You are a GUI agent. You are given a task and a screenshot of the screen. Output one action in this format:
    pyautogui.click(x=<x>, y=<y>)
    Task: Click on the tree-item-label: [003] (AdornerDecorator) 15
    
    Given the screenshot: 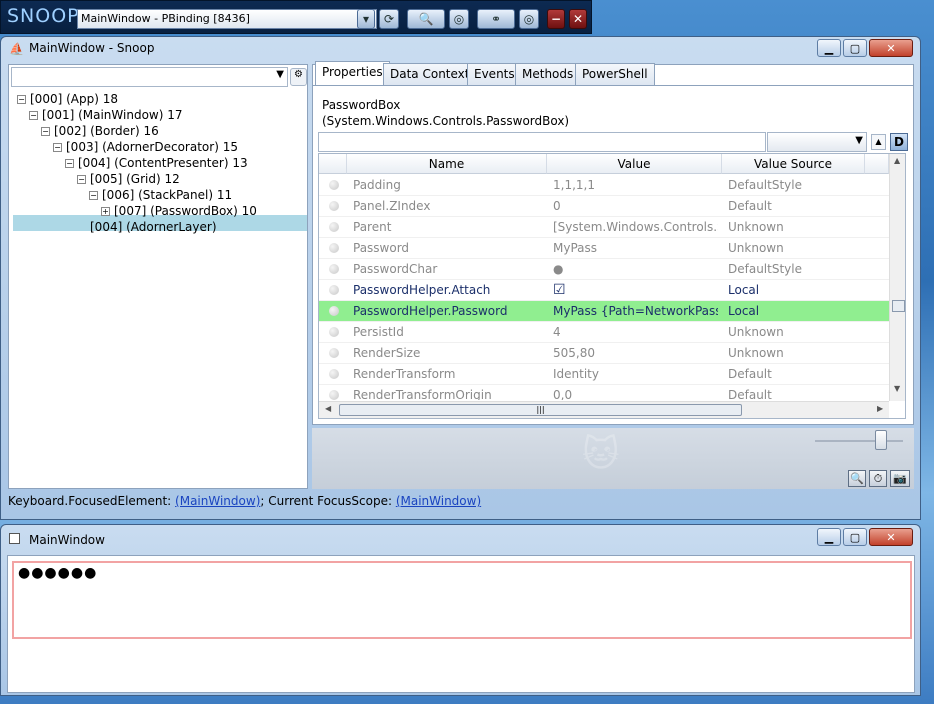 What is the action you would take?
    pyautogui.click(x=152, y=147)
    